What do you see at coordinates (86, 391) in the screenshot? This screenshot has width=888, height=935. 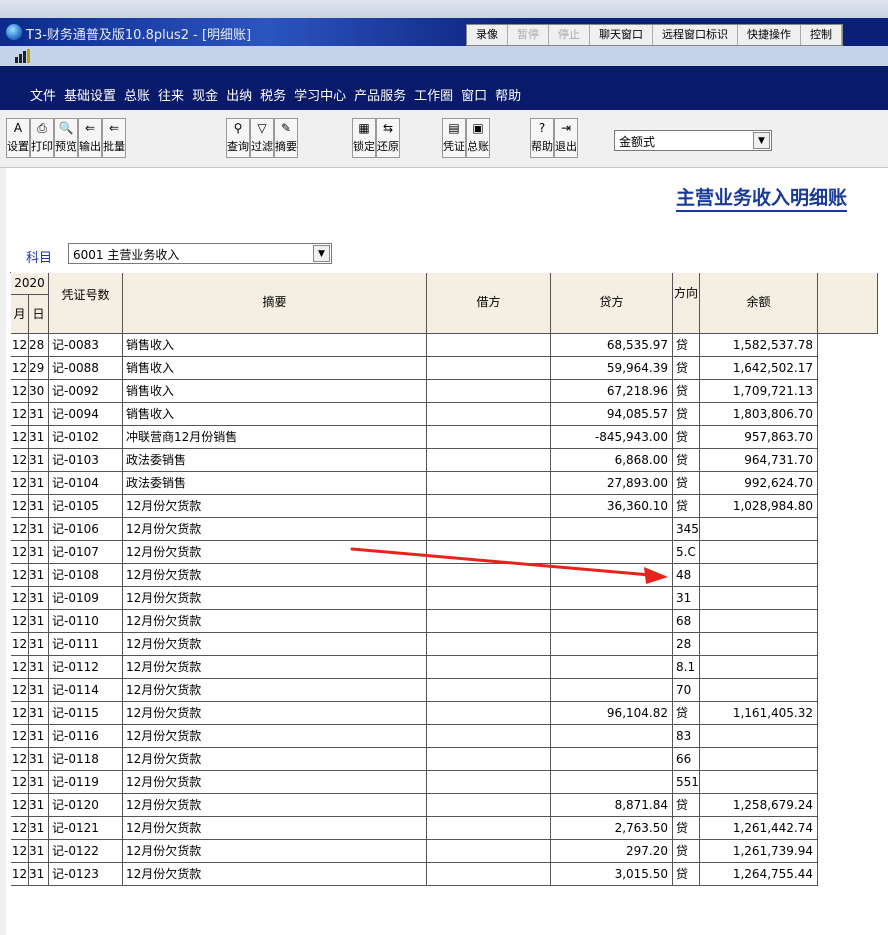 I see `cell-voucher: 记-0092` at bounding box center [86, 391].